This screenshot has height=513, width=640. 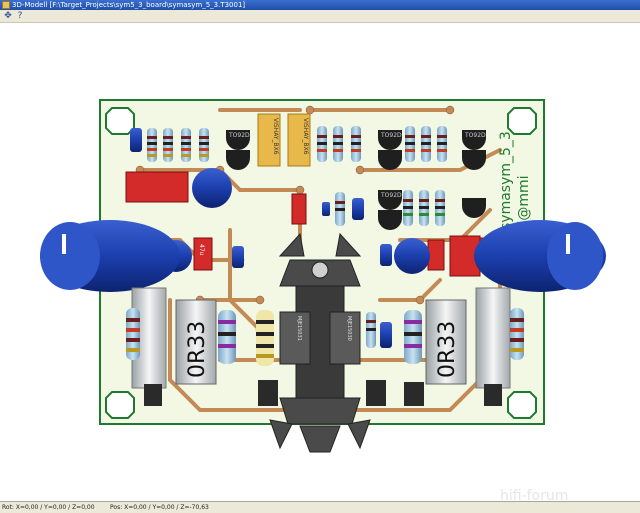 What do you see at coordinates (320, 16) in the screenshot?
I see `toolbar: ✥ ?` at bounding box center [320, 16].